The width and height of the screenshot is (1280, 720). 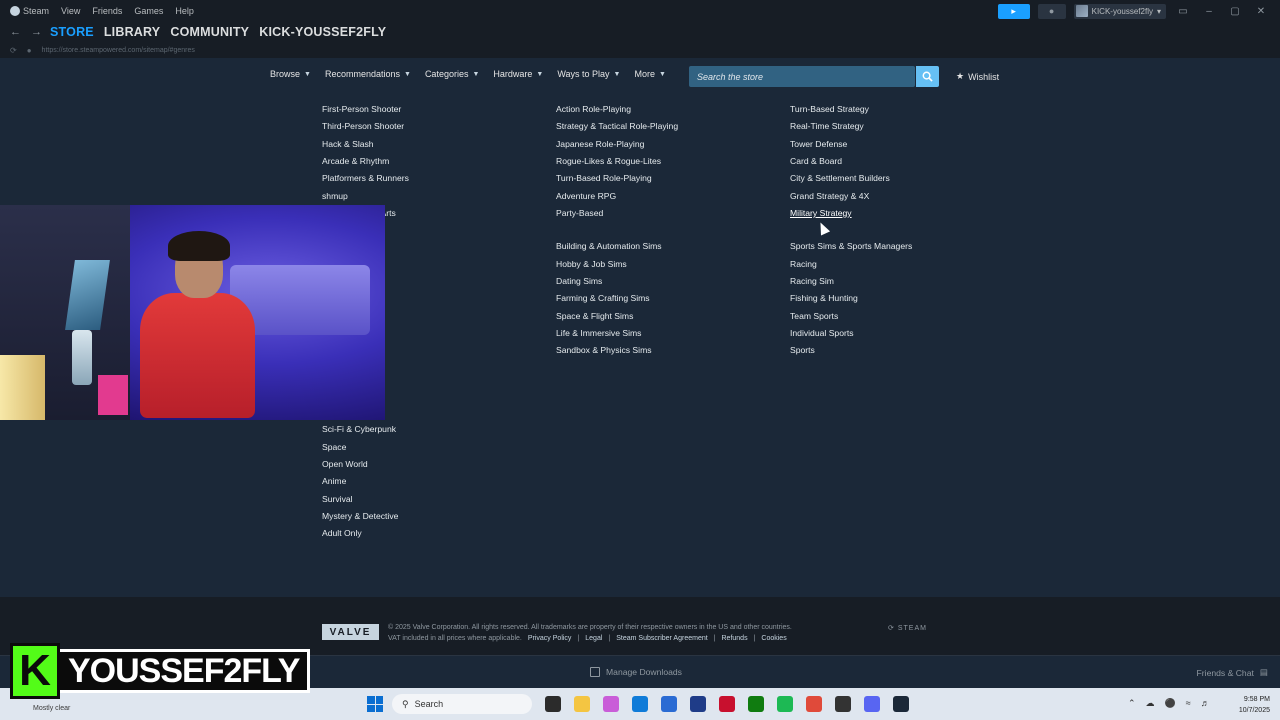 What do you see at coordinates (593, 109) in the screenshot?
I see `genre-link: Action Role-Playing` at bounding box center [593, 109].